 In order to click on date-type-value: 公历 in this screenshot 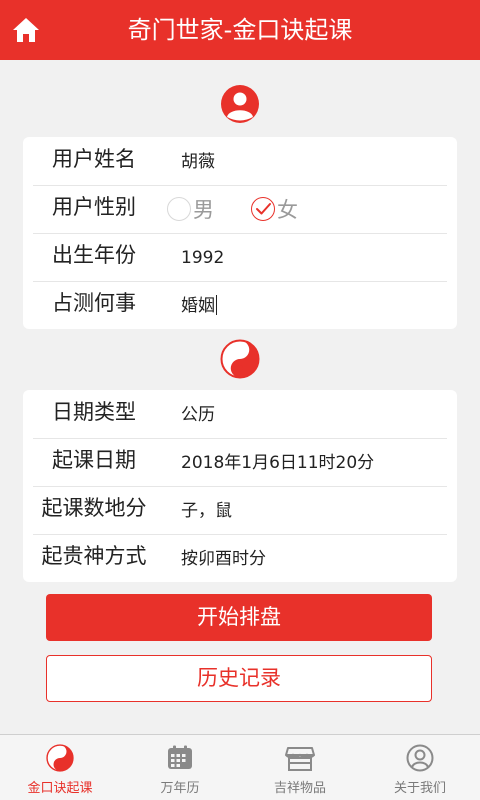, I will do `click(198, 414)`.